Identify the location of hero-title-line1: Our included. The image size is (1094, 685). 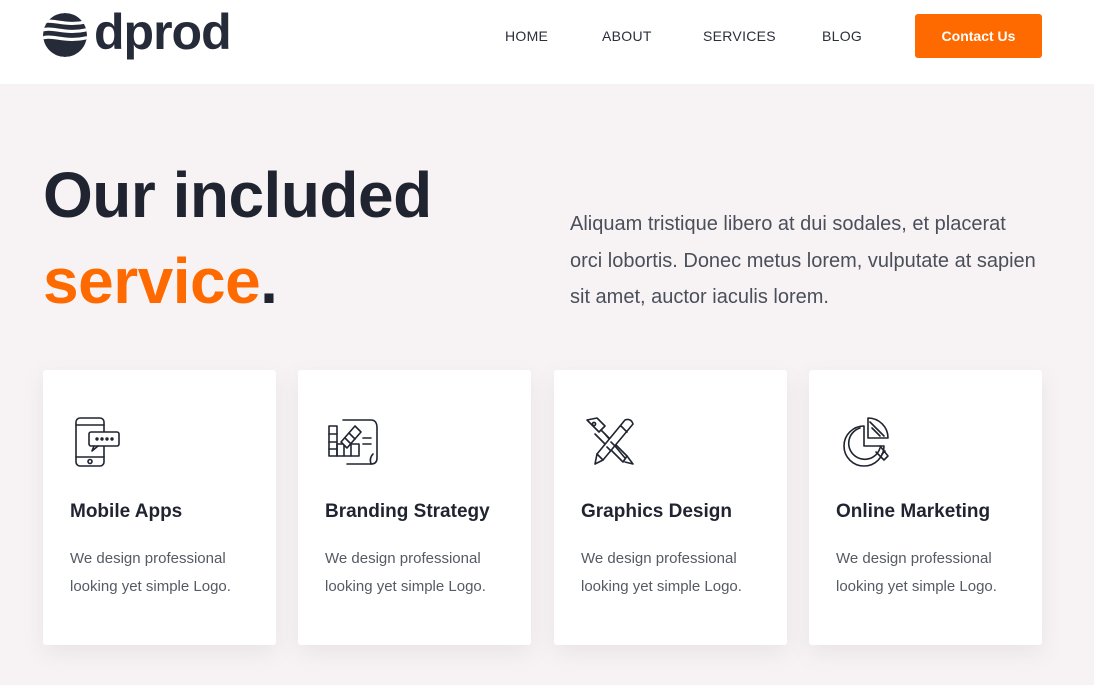
(237, 195).